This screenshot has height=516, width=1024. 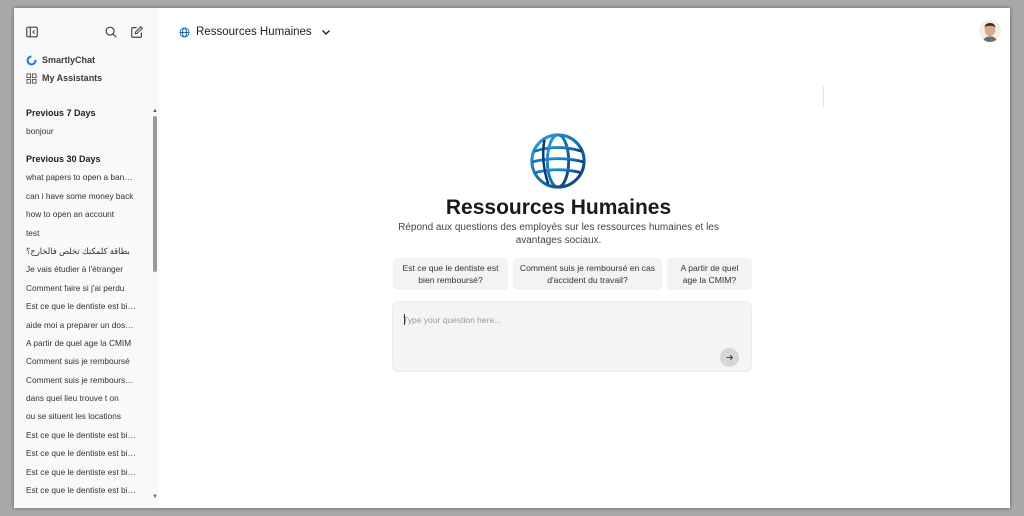 What do you see at coordinates (558, 161) in the screenshot?
I see `assistant-globe-logo-icon` at bounding box center [558, 161].